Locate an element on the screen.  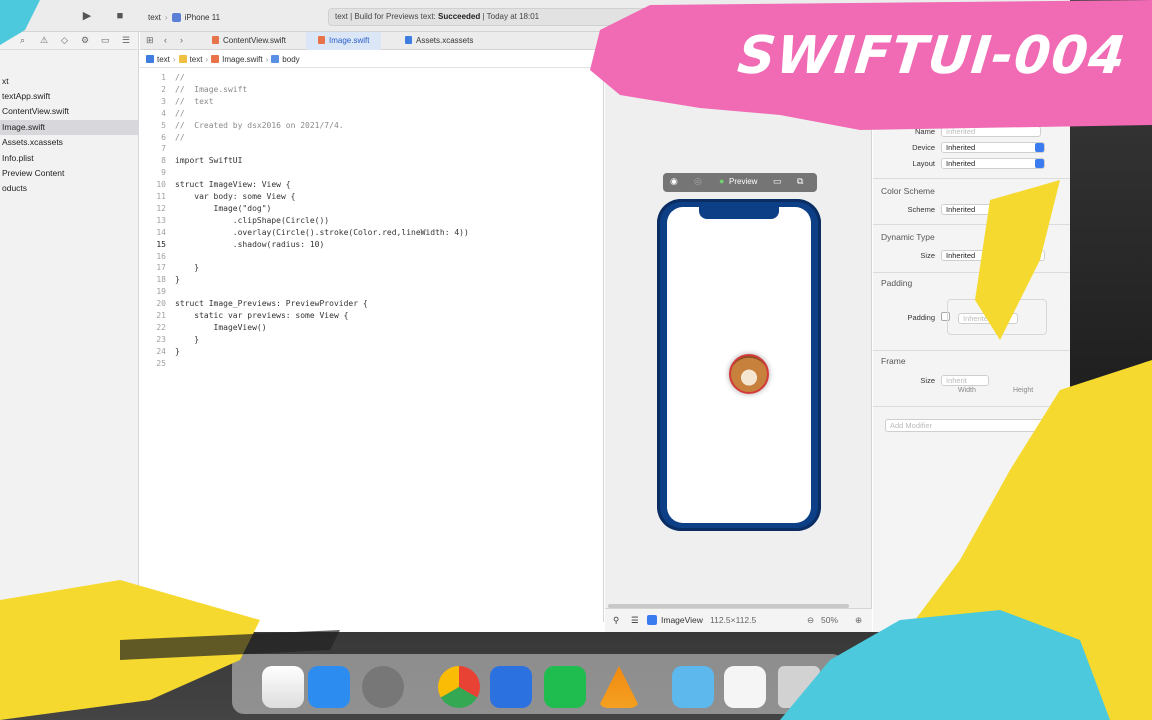
nav-item-products: oducts is located at coordinates (69, 188).